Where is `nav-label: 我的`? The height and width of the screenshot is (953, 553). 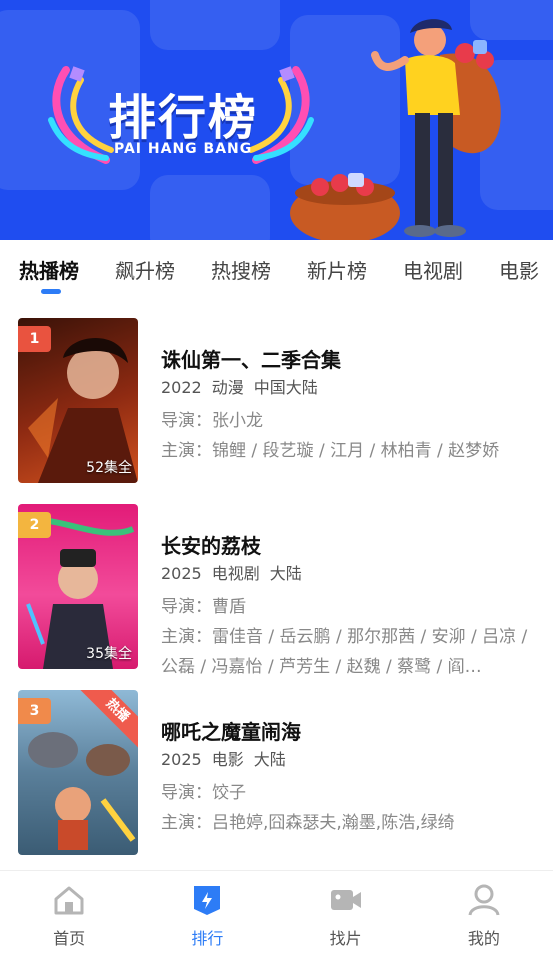
nav-label: 我的 is located at coordinates (483, 938).